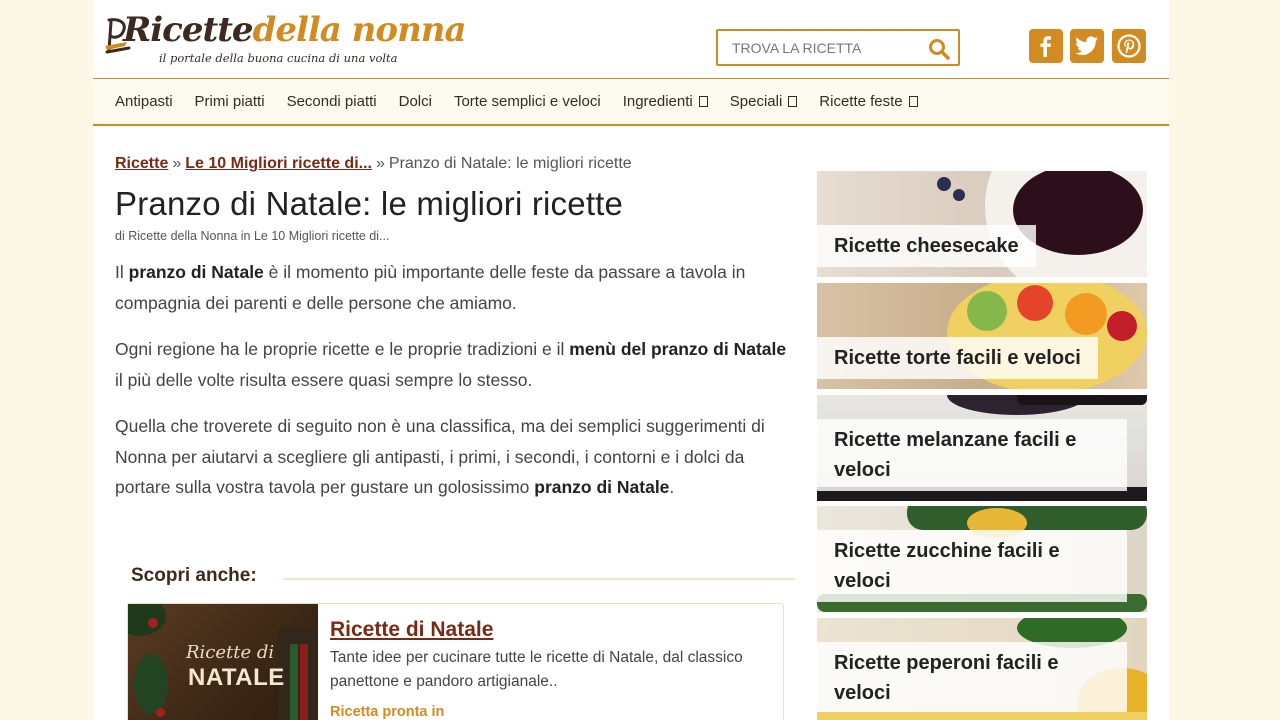 The image size is (1280, 720). What do you see at coordinates (861, 101) in the screenshot?
I see `nav-item-label: Ricette feste` at bounding box center [861, 101].